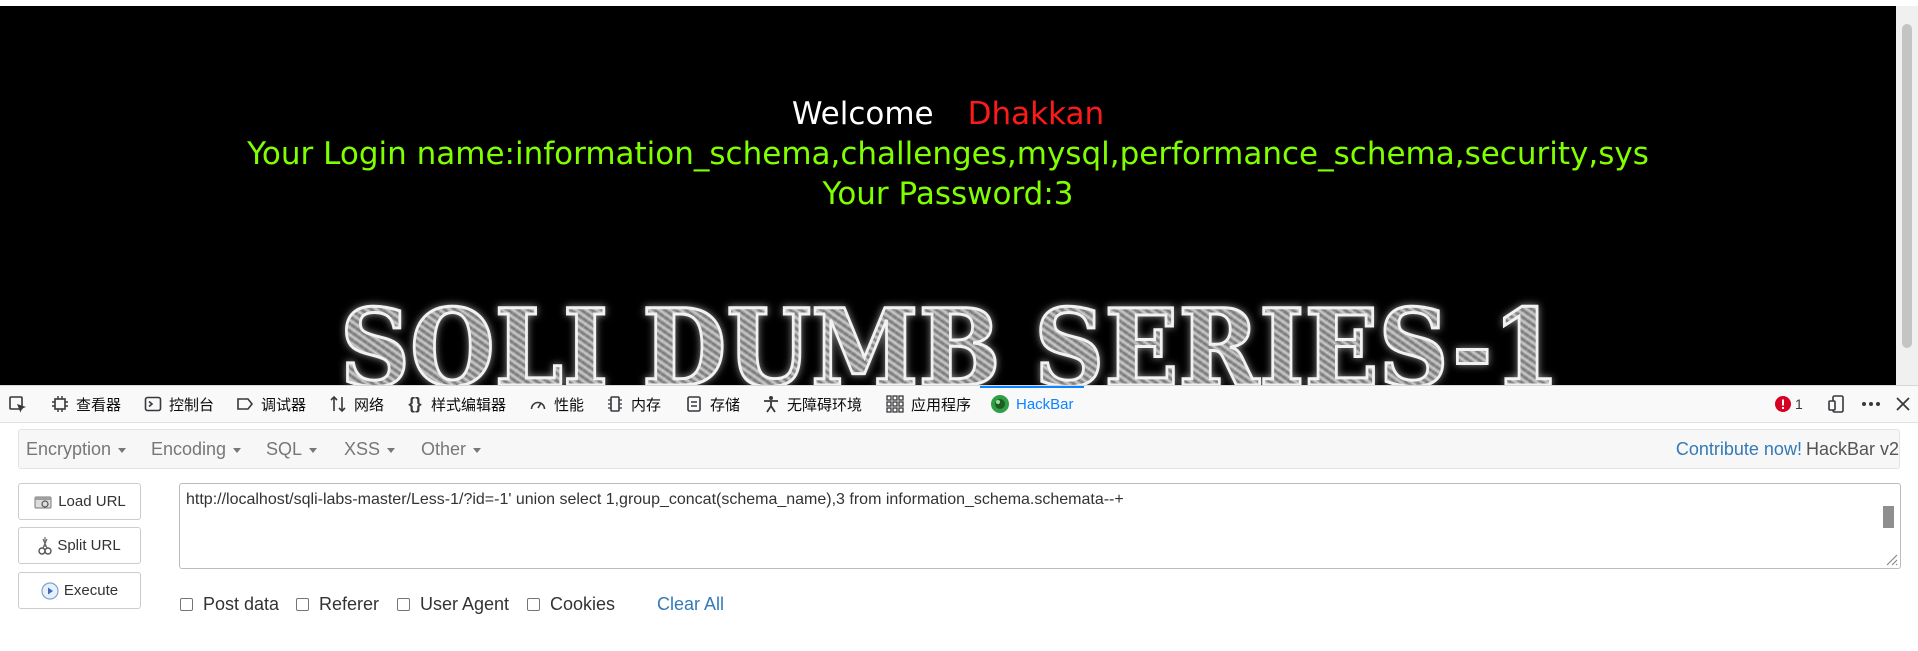 This screenshot has width=1918, height=651. I want to click on close-icon, so click(1903, 404).